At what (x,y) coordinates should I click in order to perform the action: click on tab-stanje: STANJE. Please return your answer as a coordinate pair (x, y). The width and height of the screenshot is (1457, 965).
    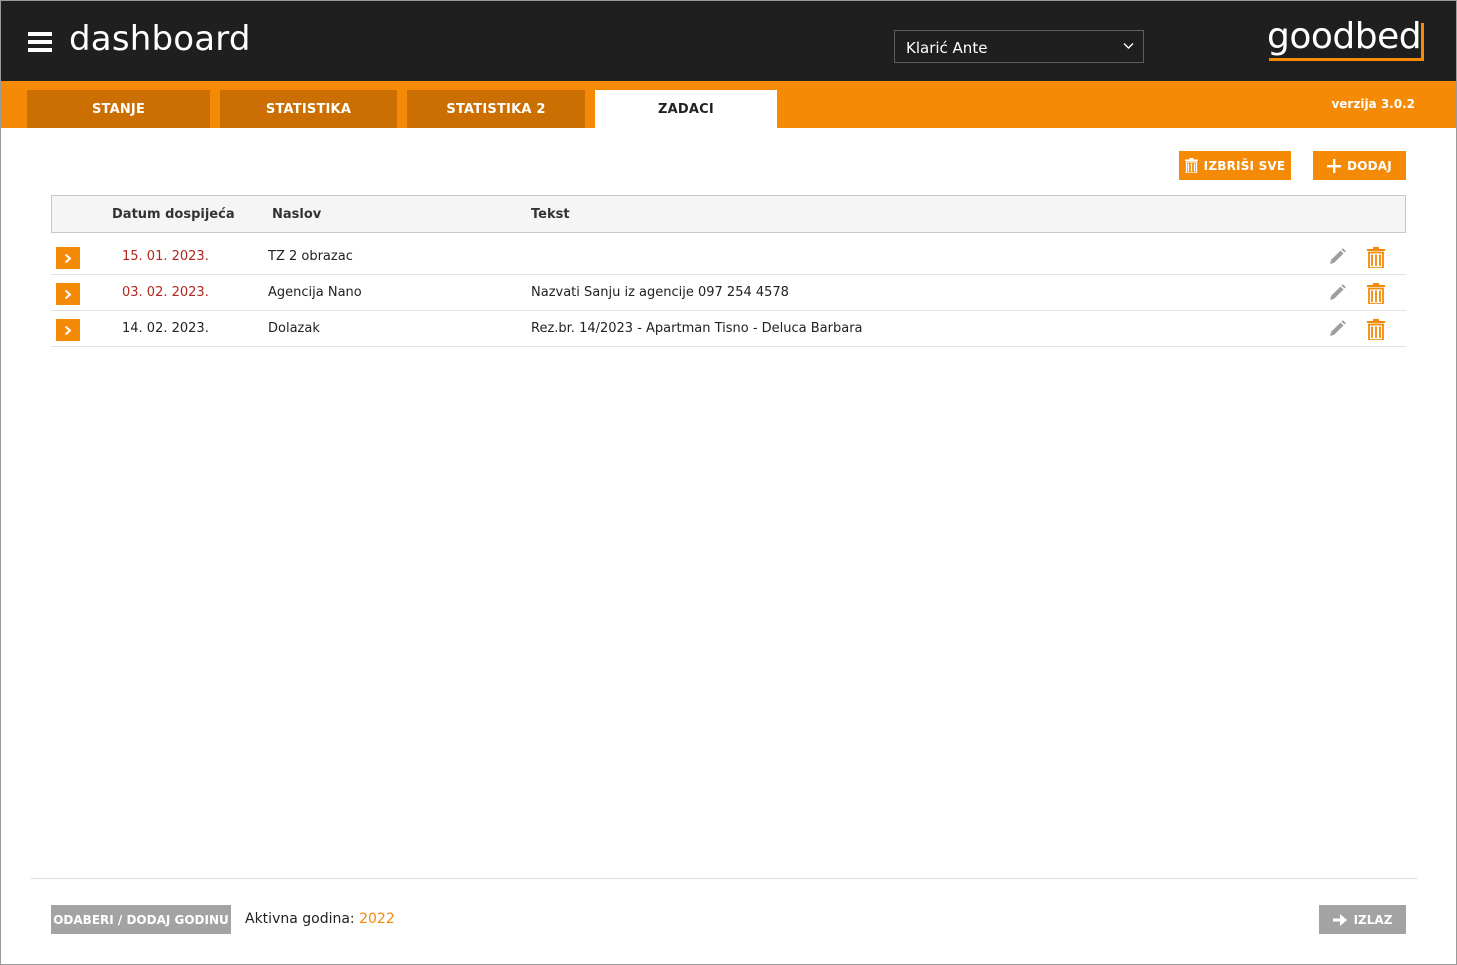
    Looking at the image, I should click on (118, 109).